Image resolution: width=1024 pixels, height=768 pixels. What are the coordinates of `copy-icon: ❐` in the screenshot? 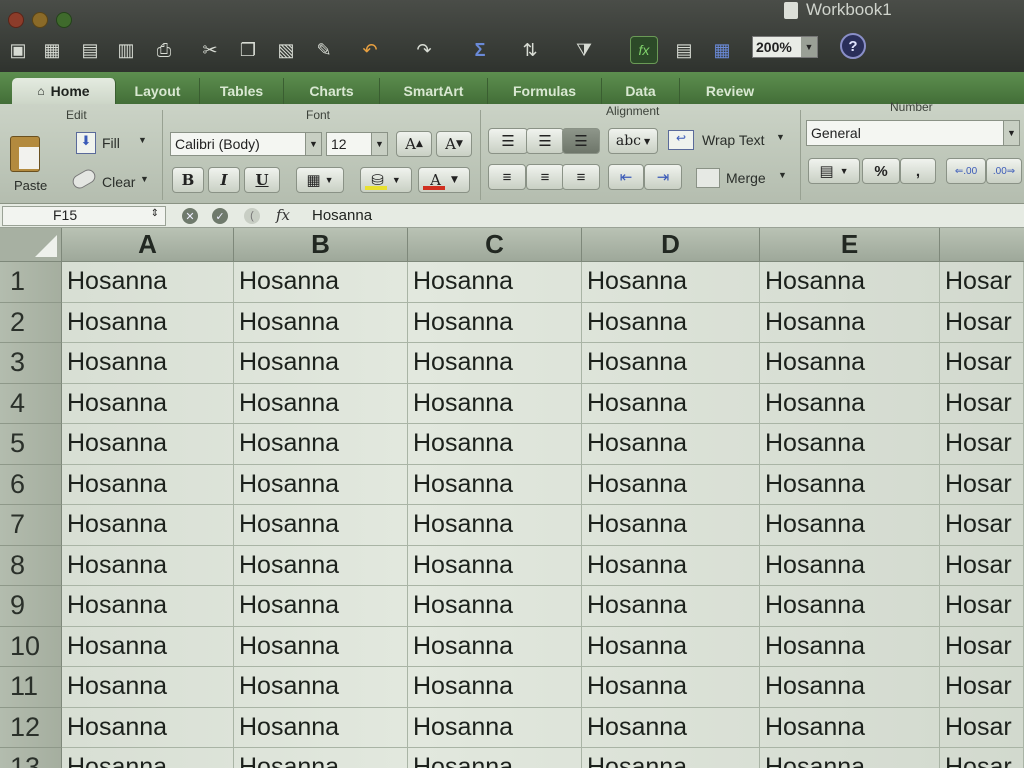 It's located at (248, 50).